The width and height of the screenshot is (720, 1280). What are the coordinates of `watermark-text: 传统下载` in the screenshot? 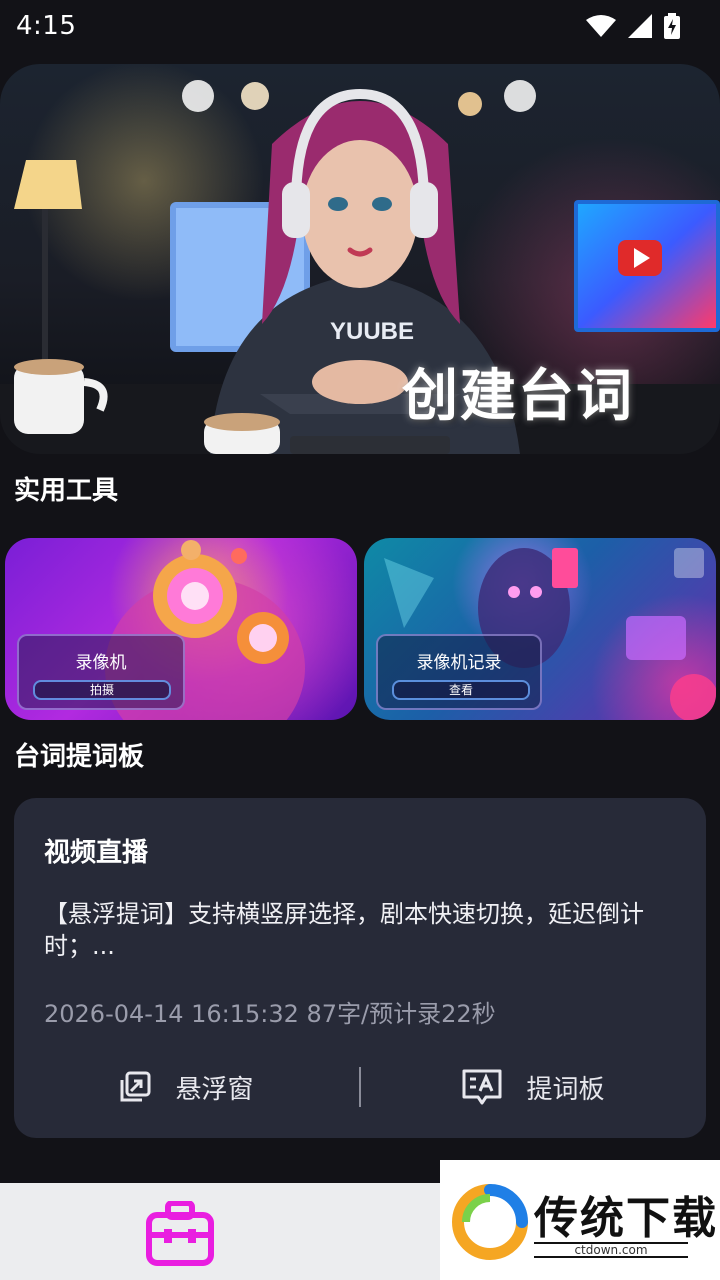 It's located at (626, 1218).